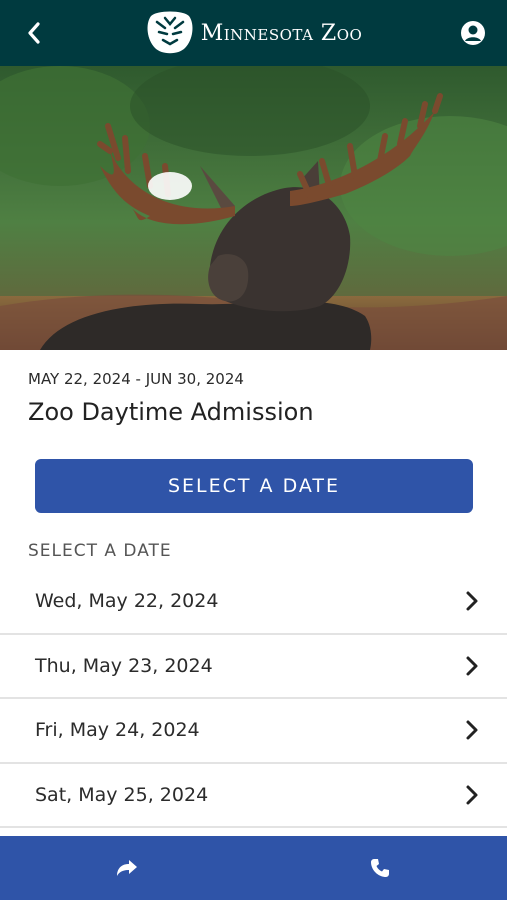 This screenshot has width=507, height=900. Describe the element at coordinates (127, 601) in the screenshot. I see `date-item-label: Wed, May 22, 2024` at that location.